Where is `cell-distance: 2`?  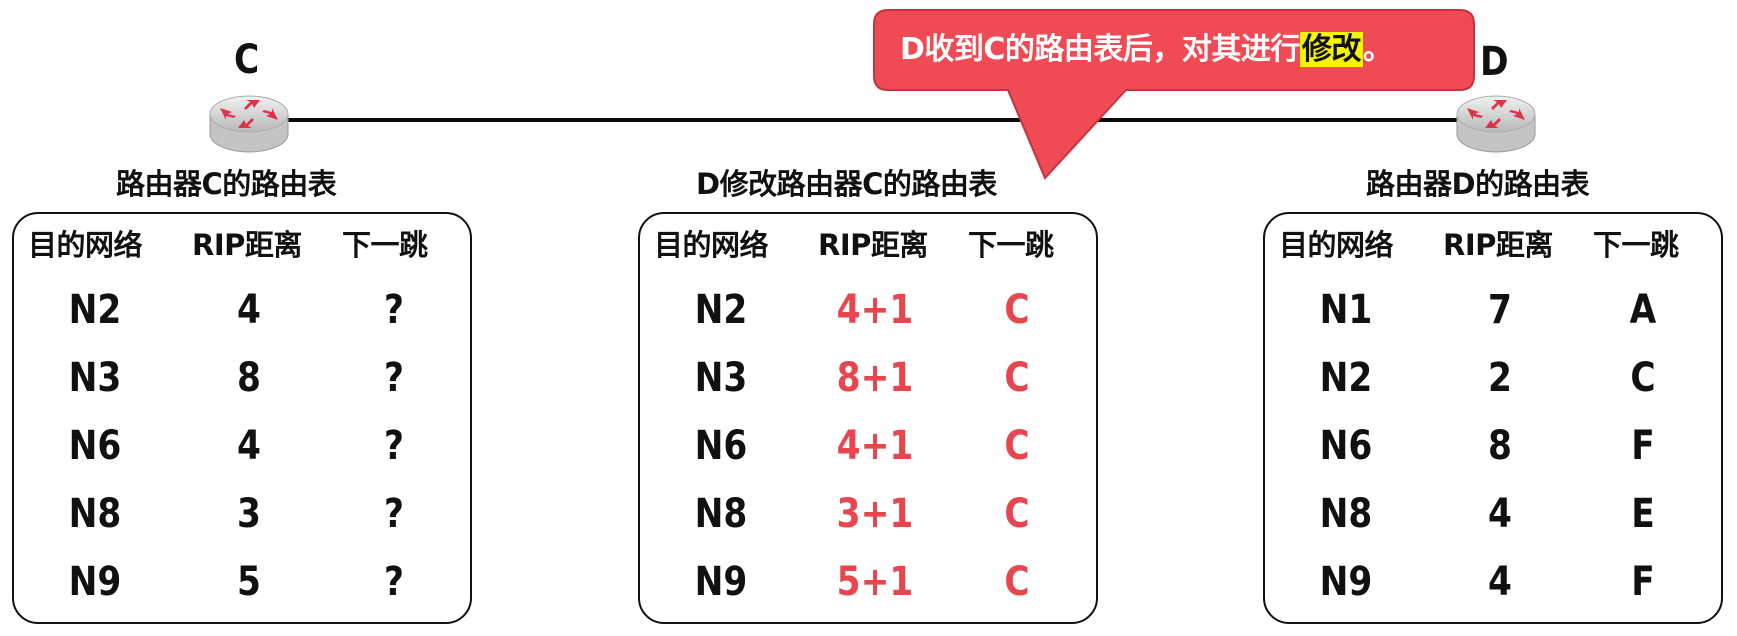 cell-distance: 2 is located at coordinates (1500, 378).